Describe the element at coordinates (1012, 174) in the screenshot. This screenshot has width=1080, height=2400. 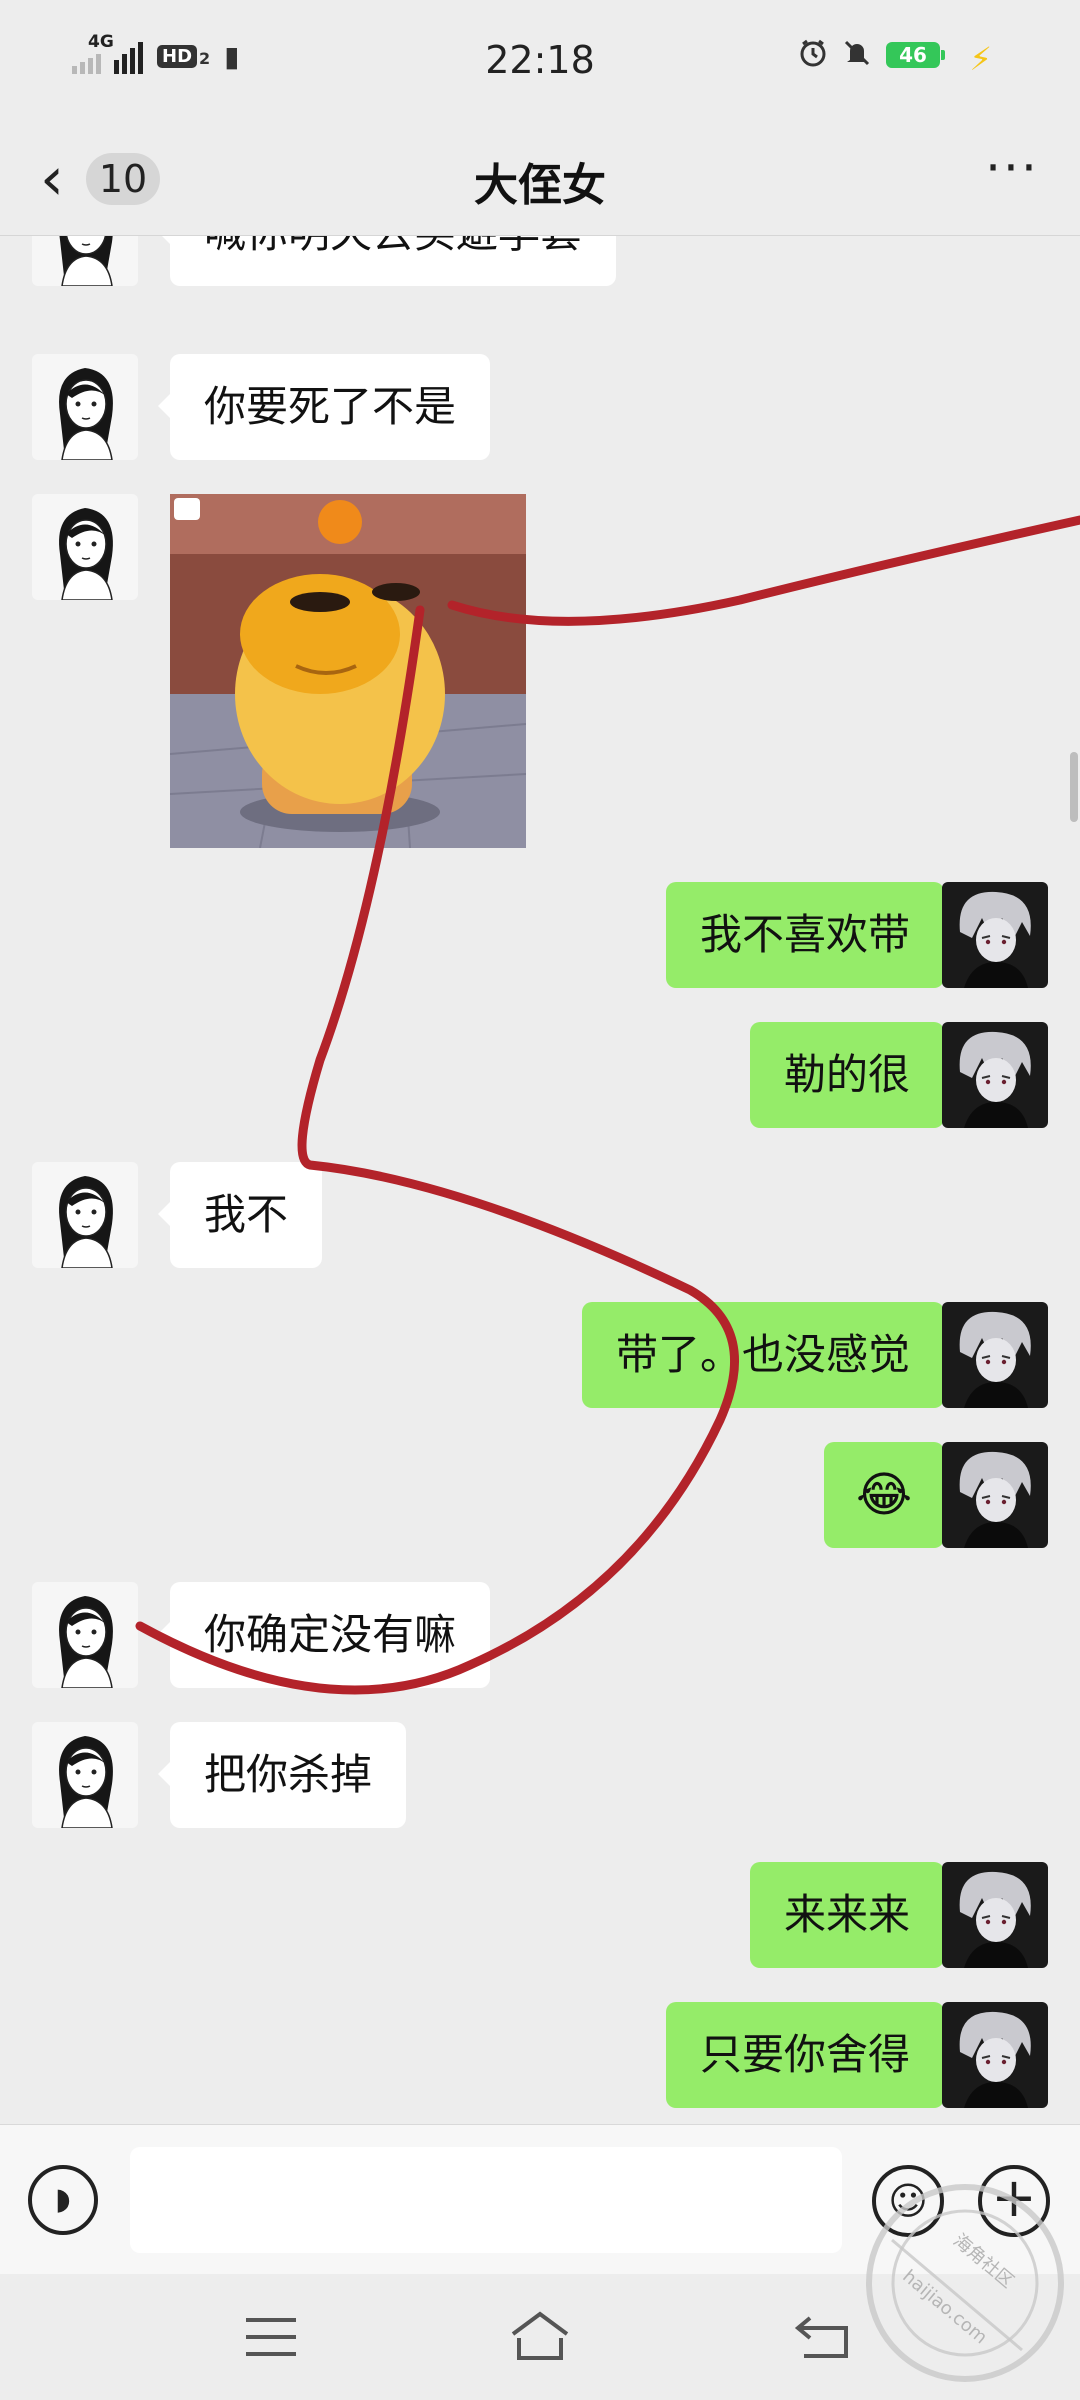
I see `more-options-button: ···` at that location.